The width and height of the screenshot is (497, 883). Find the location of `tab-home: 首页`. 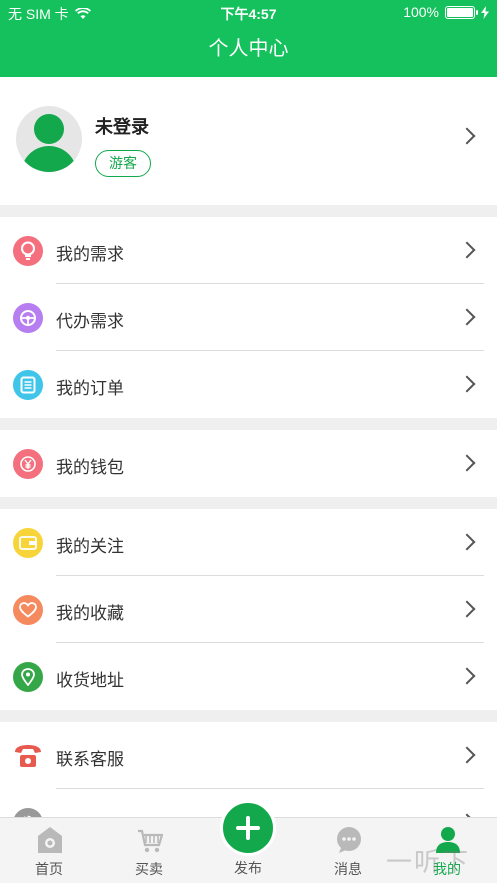

tab-home: 首页 is located at coordinates (49, 850).